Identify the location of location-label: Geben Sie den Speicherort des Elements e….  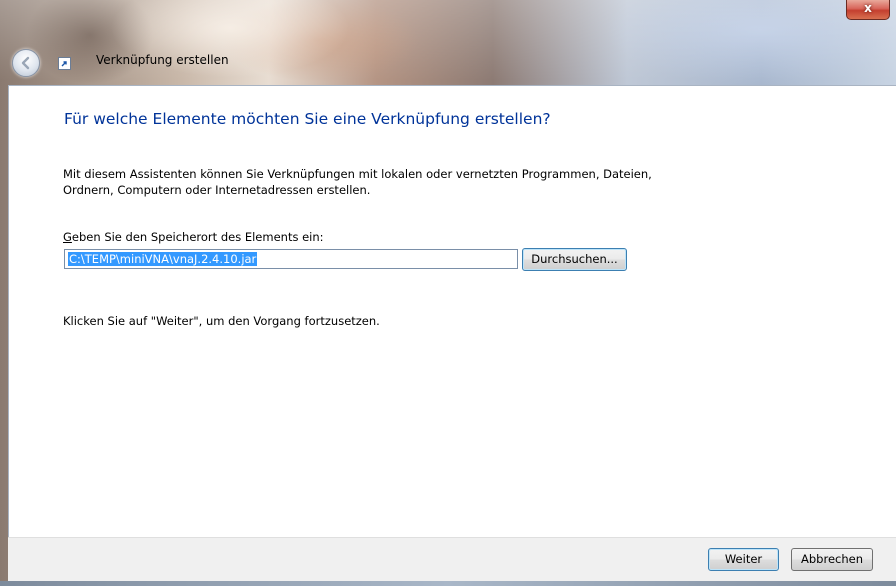
(193, 237).